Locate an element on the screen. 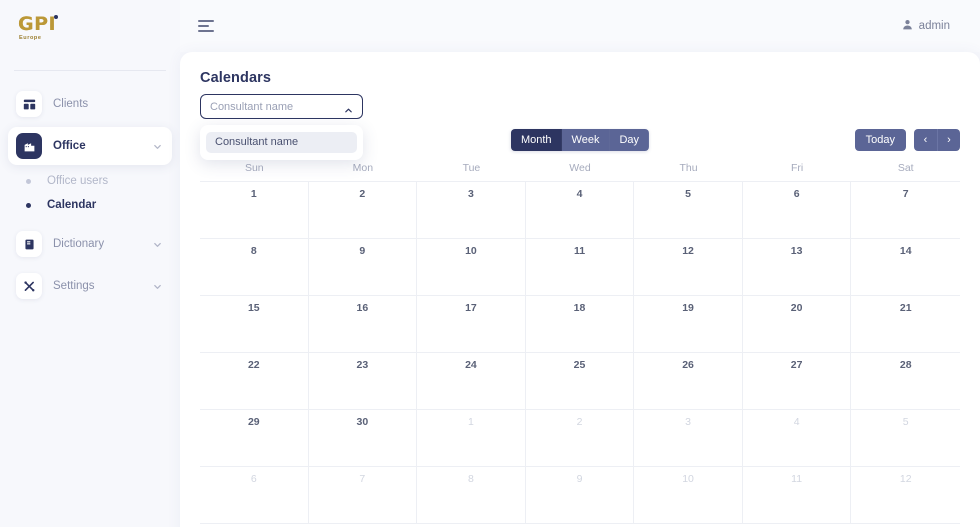  chevron-up-icon is located at coordinates (348, 107).